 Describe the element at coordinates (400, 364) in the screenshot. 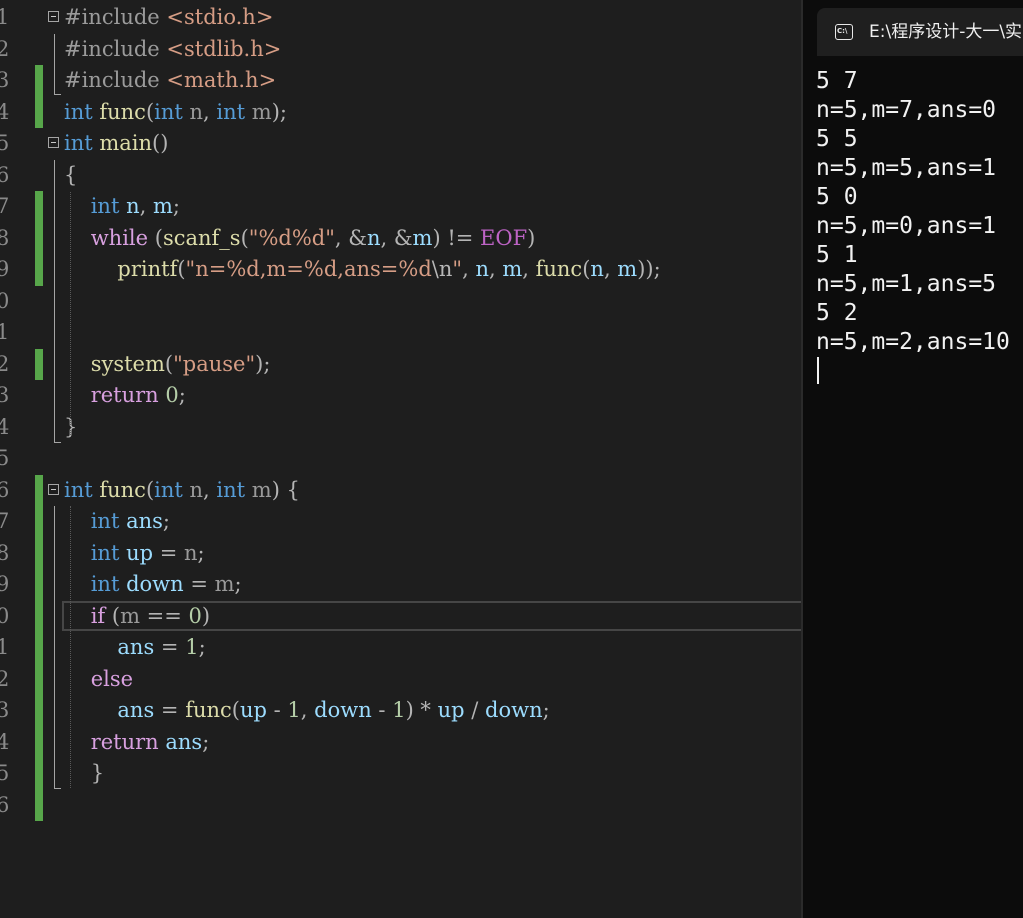

I see `code-line: 2 system("pause");` at that location.